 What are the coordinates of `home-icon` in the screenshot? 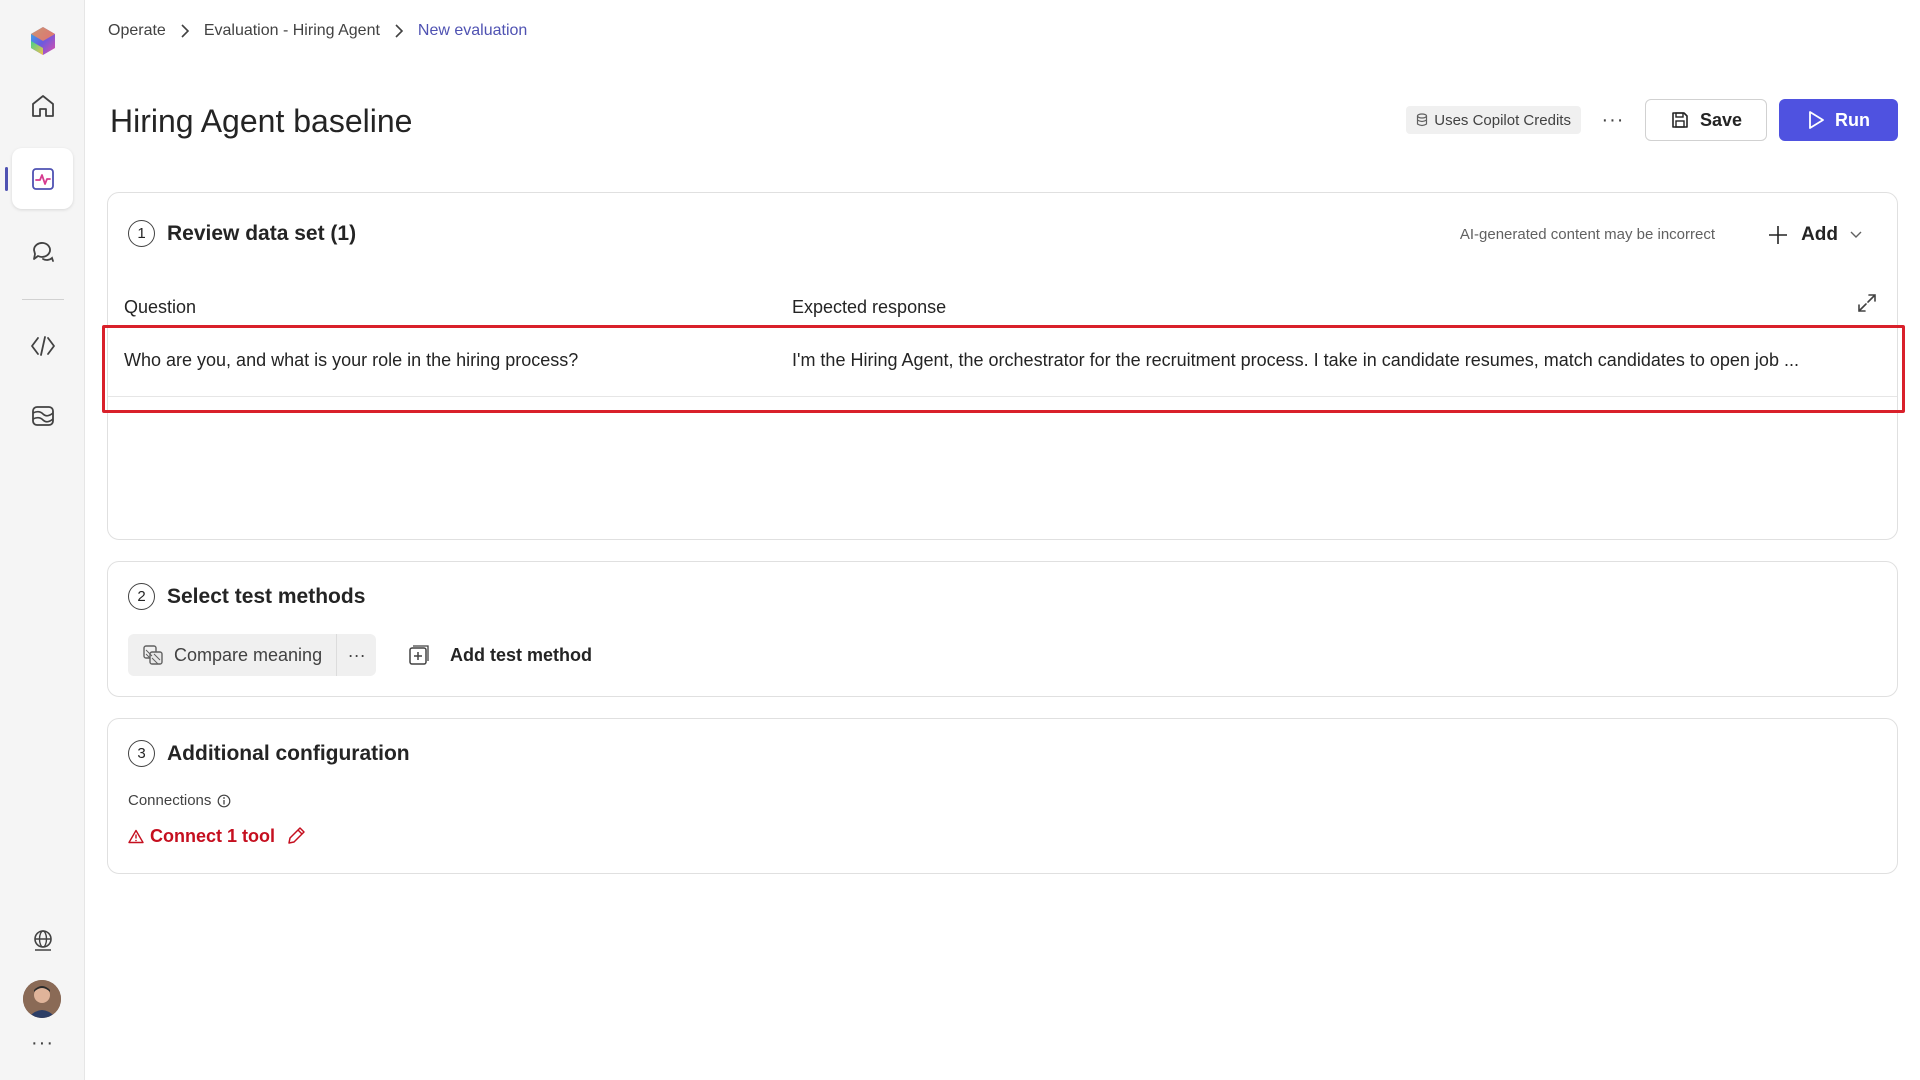 It's located at (42, 105).